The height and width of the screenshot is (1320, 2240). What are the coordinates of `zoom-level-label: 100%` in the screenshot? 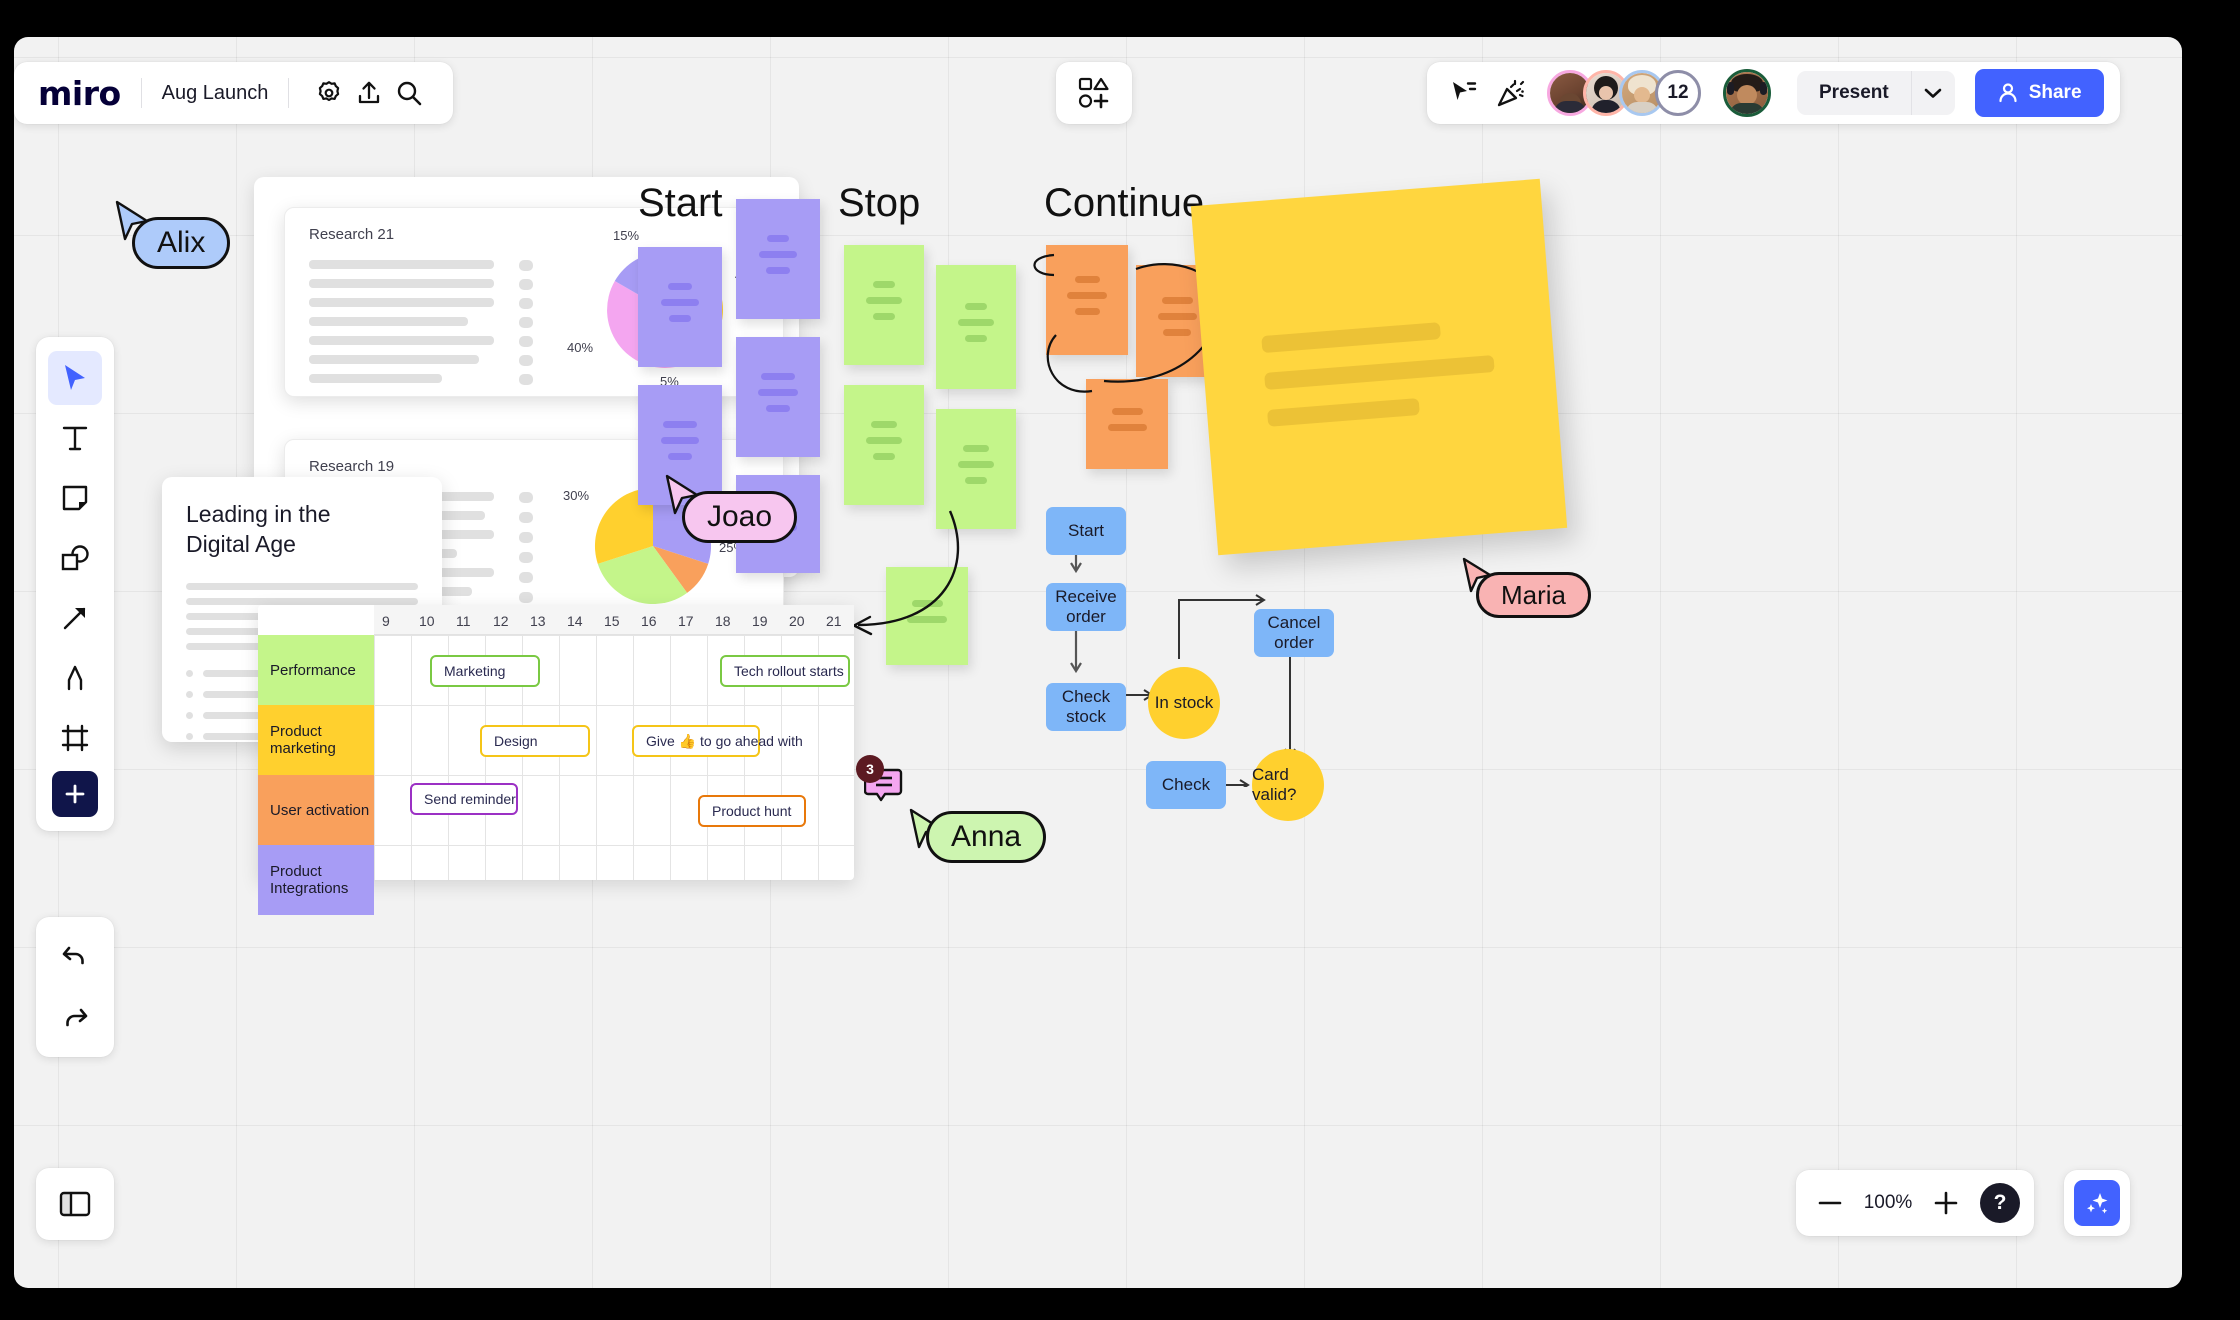 It's located at (1888, 1203).